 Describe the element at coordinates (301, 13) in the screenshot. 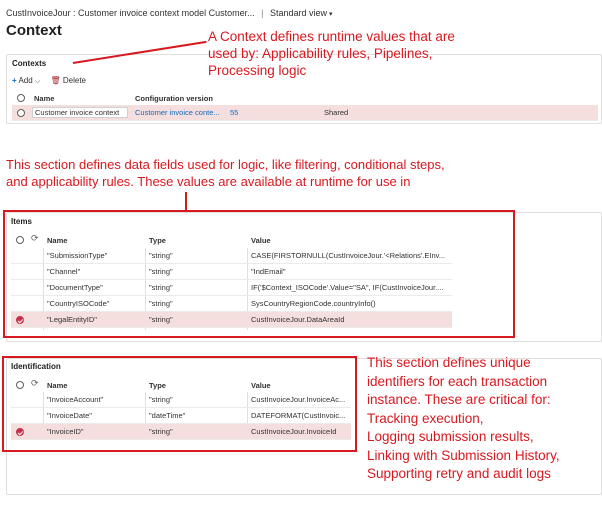

I see `view-selector: Standard view ▾` at that location.